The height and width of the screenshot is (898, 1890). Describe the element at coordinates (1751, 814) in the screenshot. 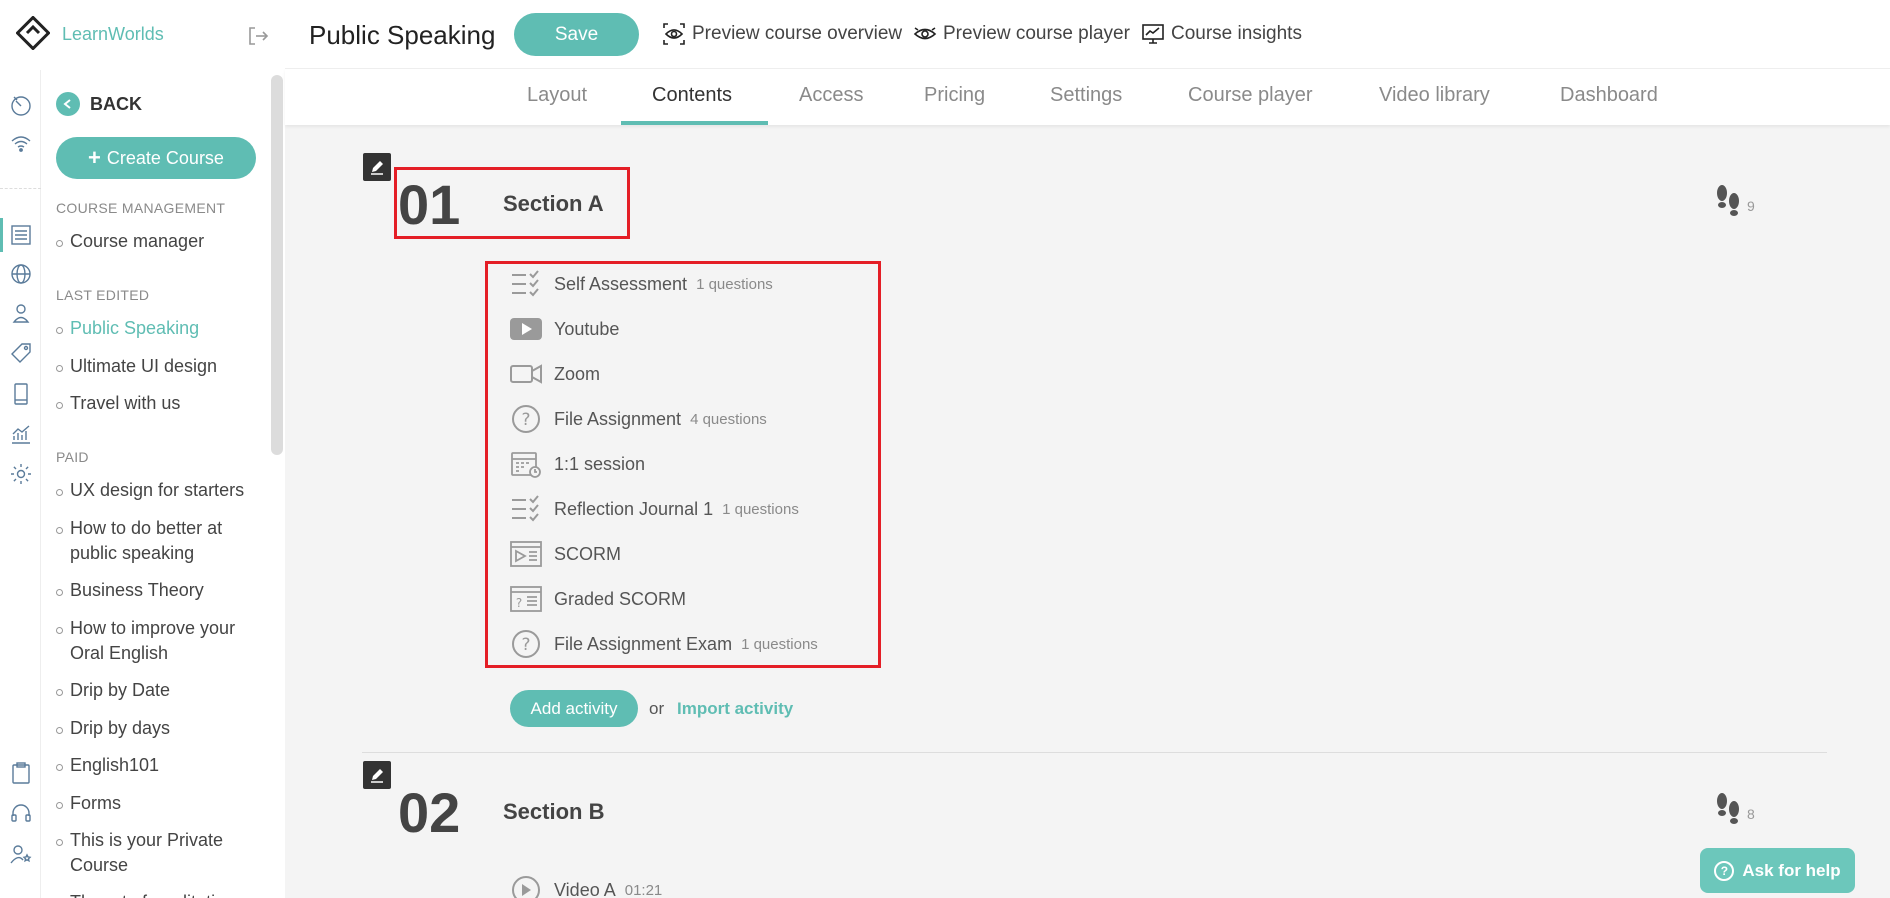

I see `section-b-step-count: 8` at that location.